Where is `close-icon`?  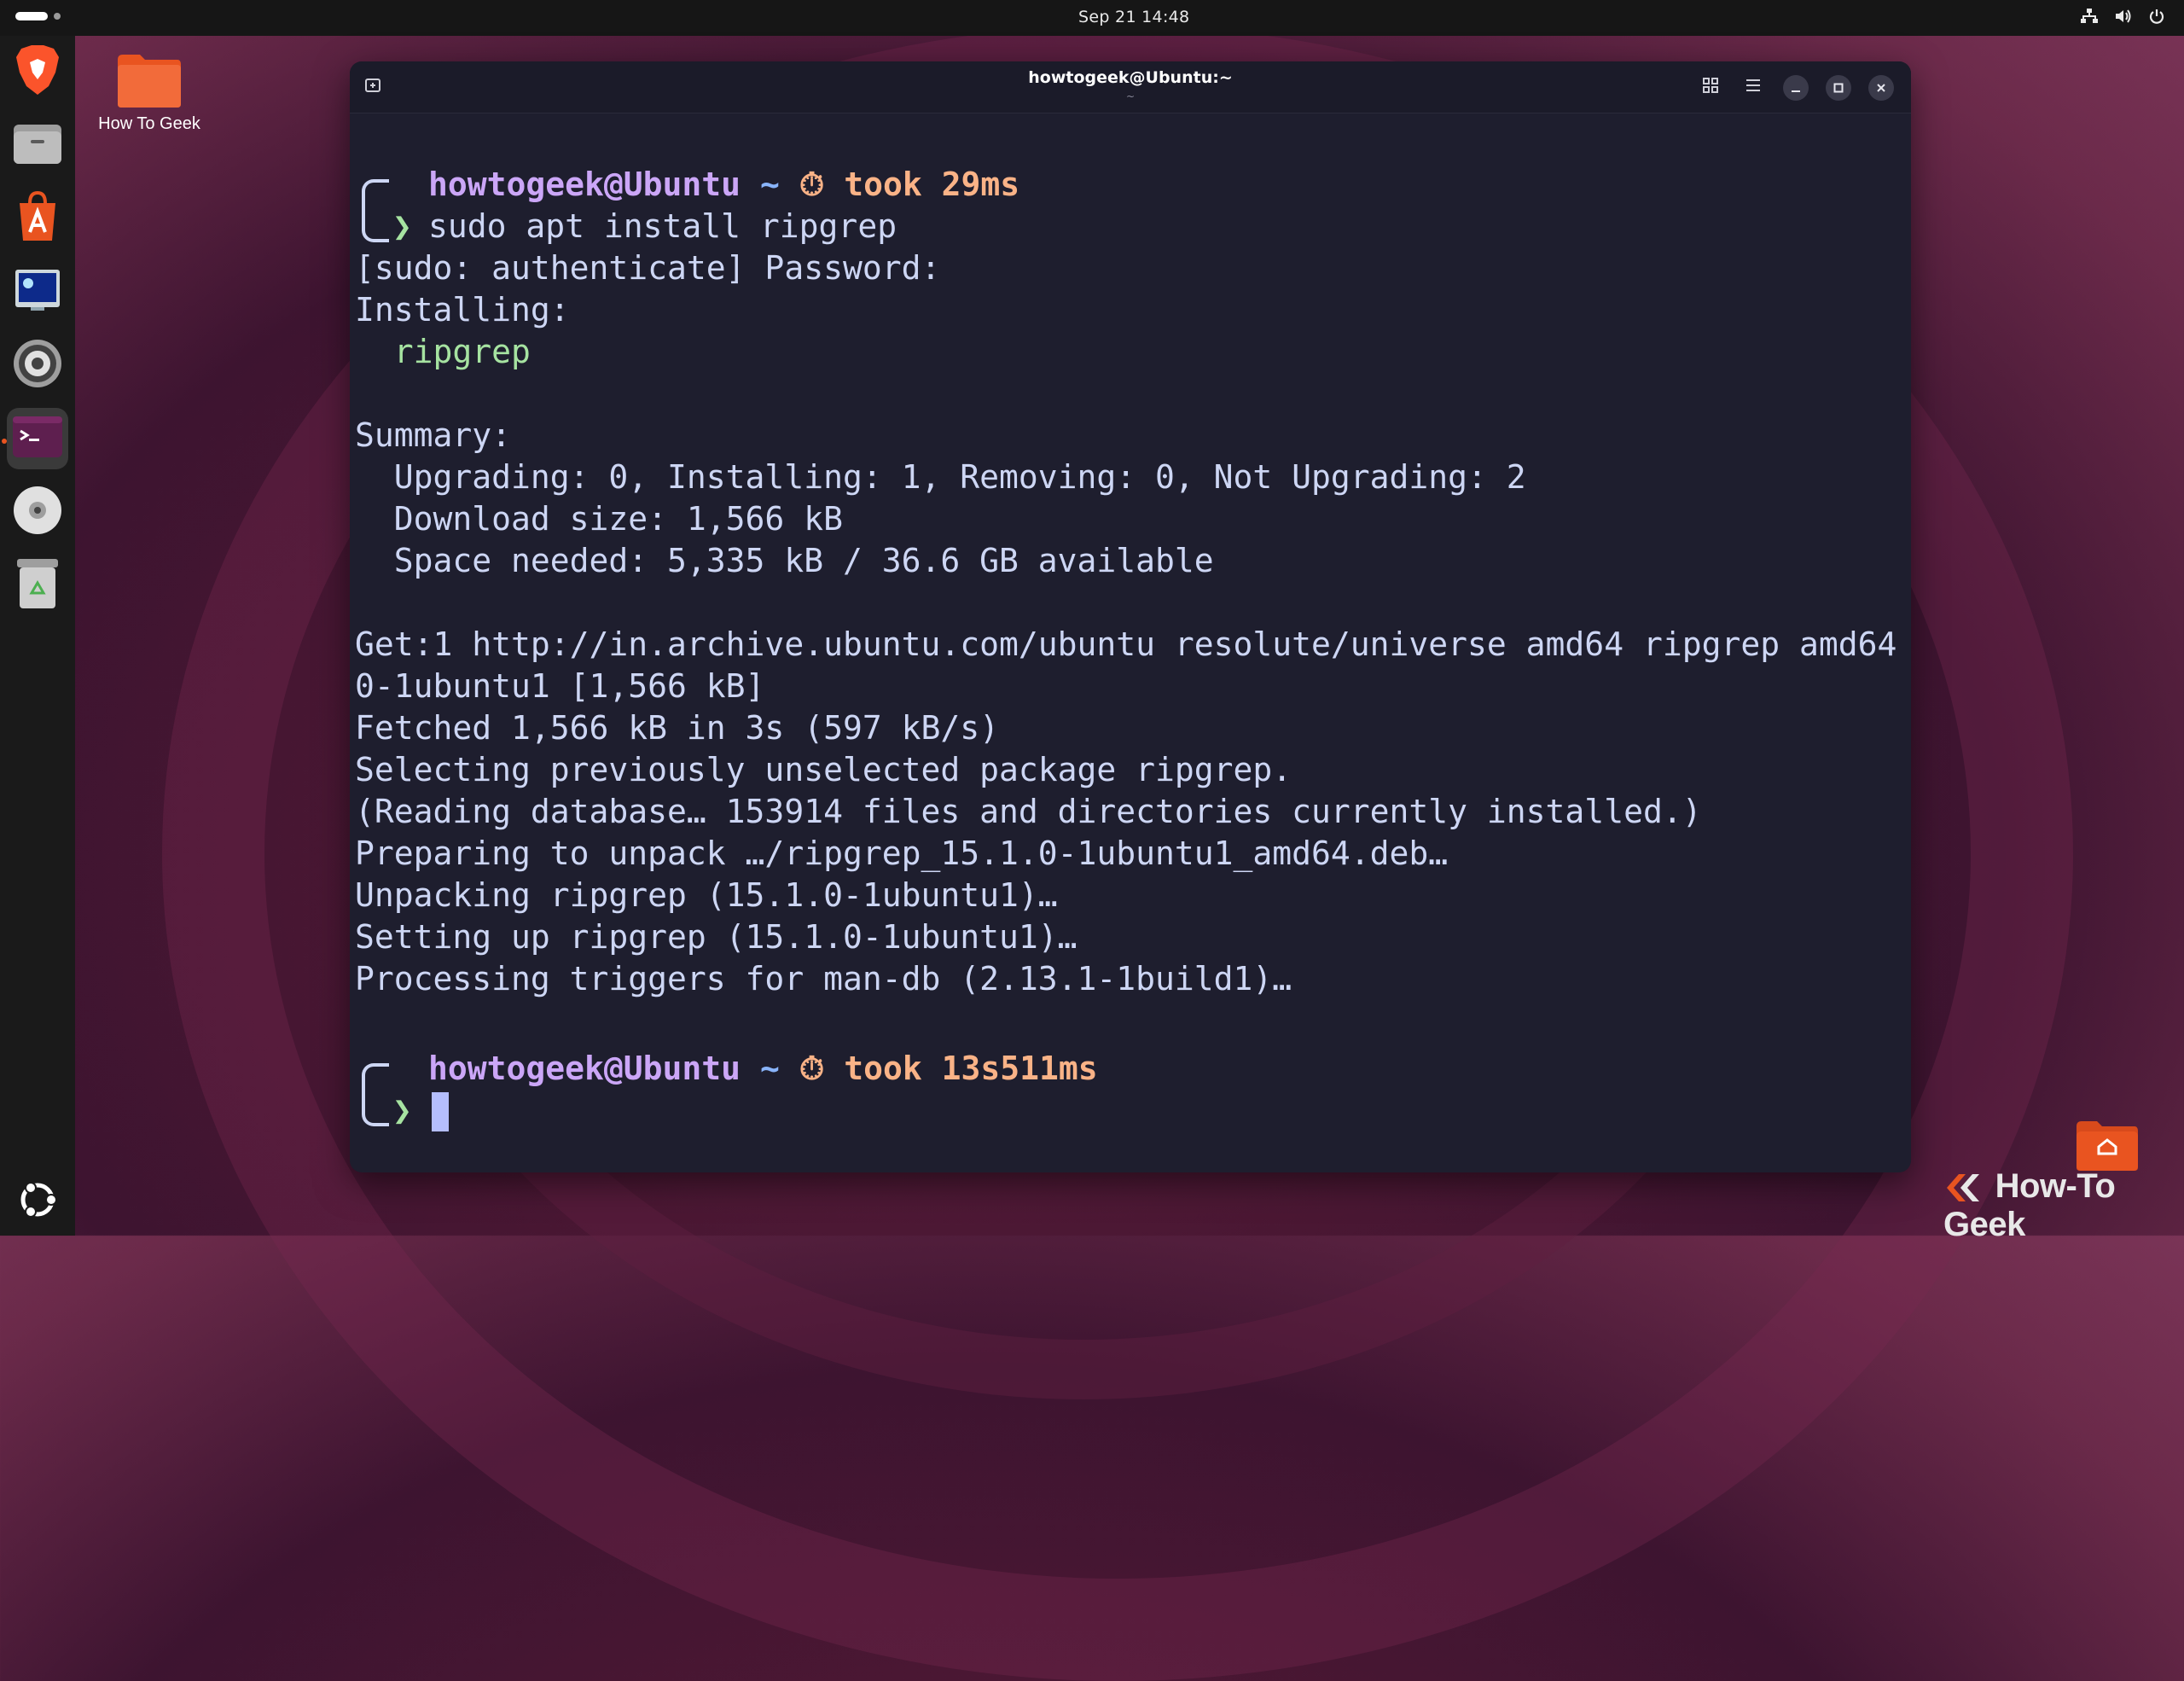 close-icon is located at coordinates (1881, 88).